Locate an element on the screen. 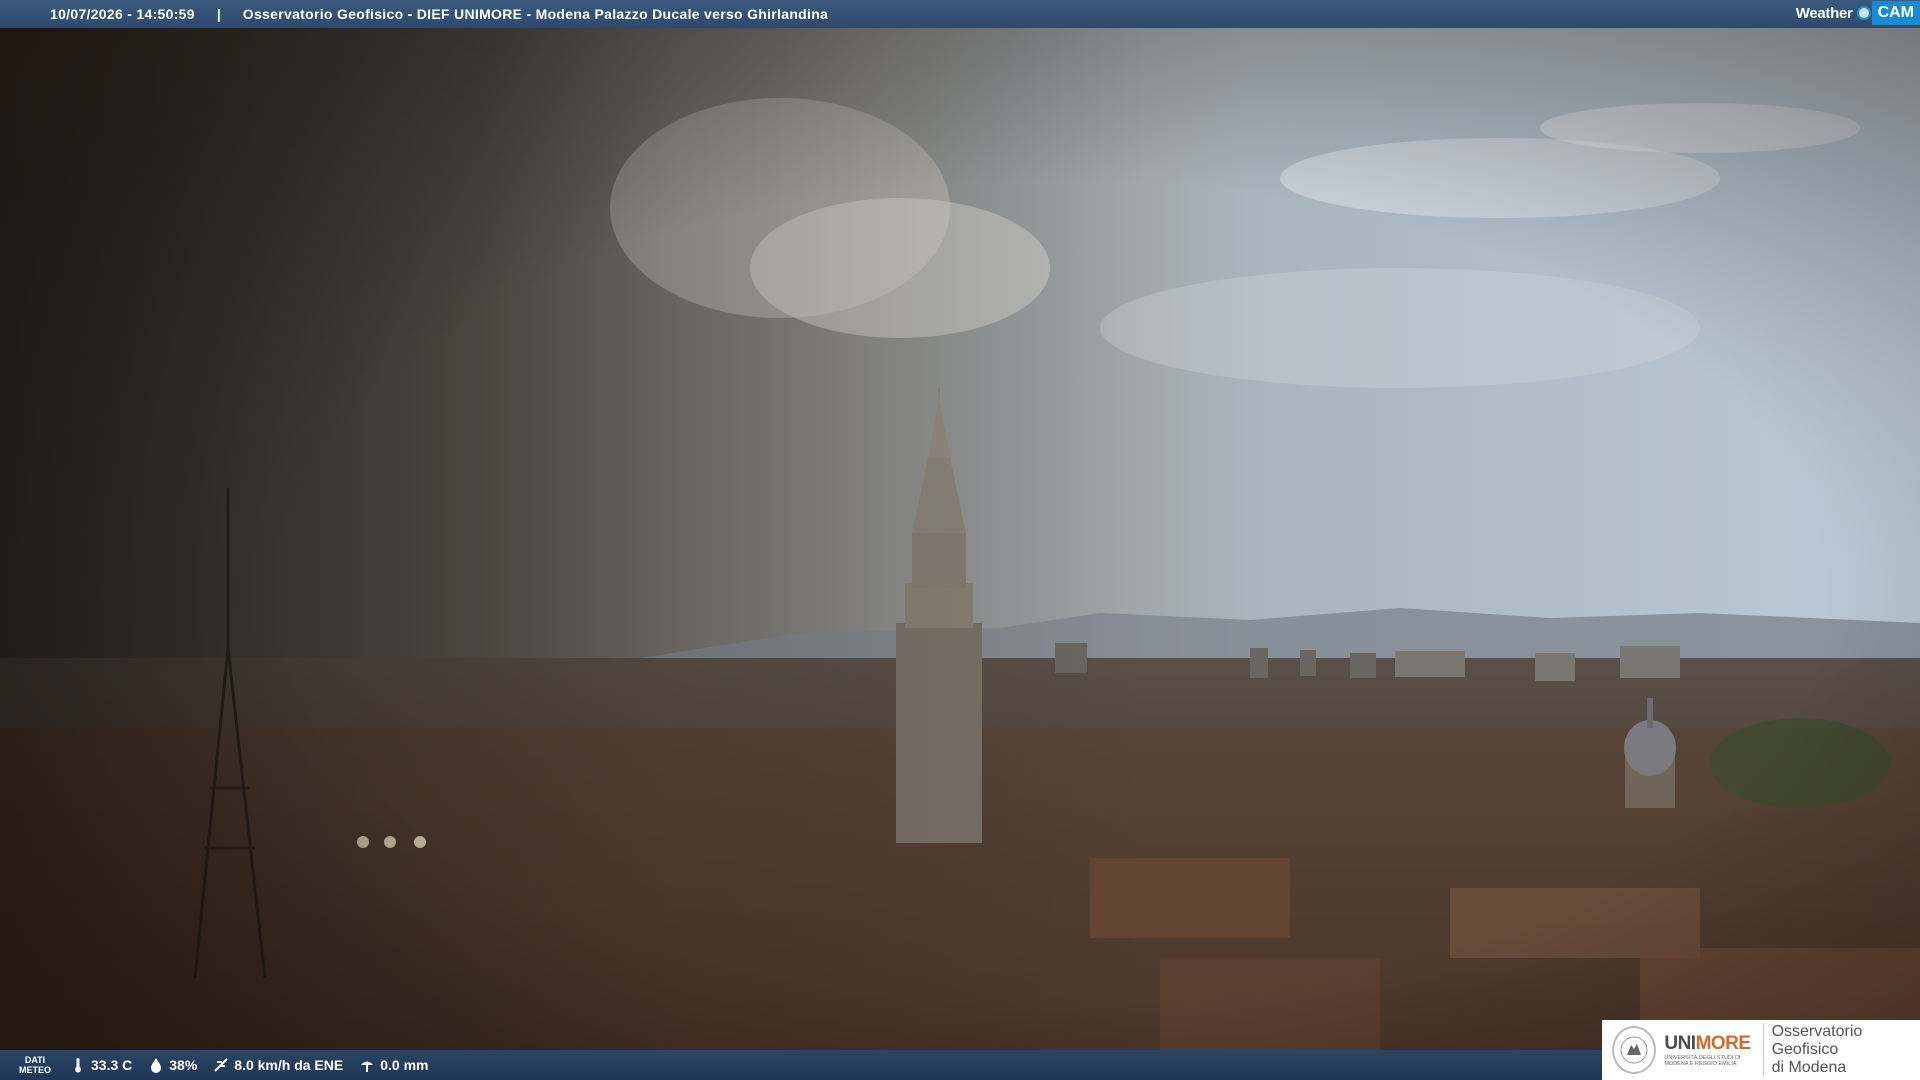 The image size is (1920, 1080). weathercam-logo-cam: CAM is located at coordinates (1895, 13).